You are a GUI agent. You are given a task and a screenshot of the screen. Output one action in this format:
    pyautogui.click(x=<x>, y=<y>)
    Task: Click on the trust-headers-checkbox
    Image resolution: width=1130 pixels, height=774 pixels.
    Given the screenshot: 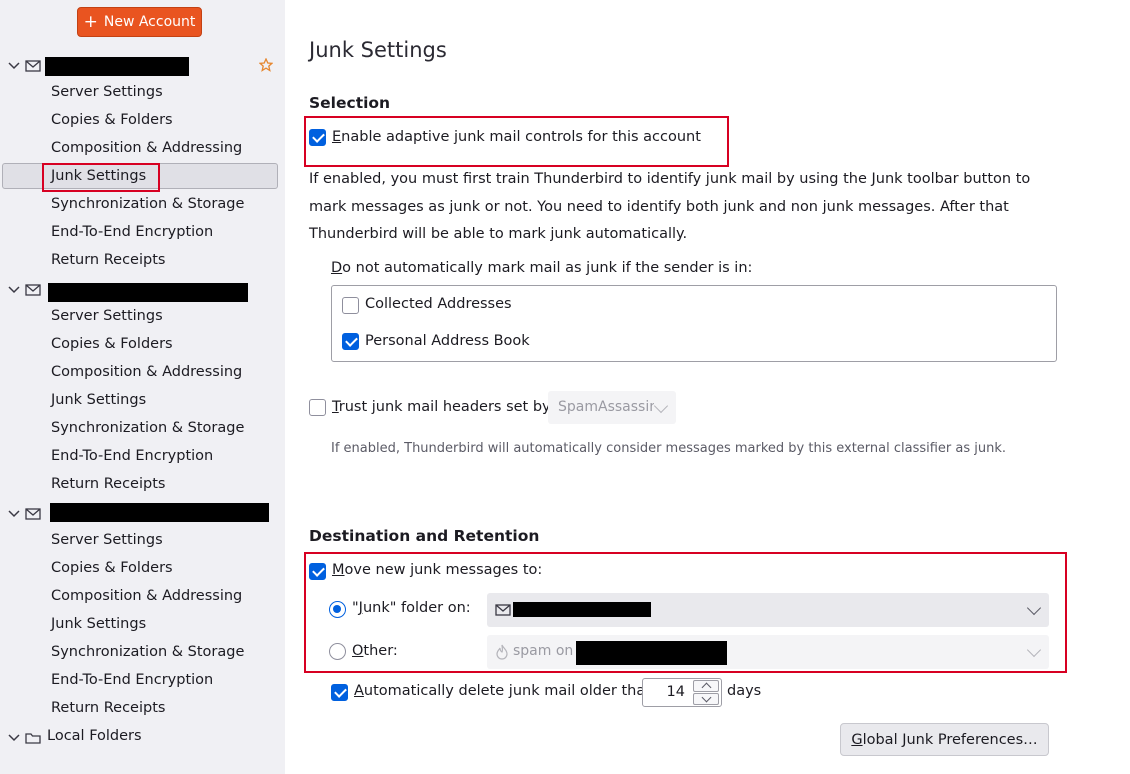 What is the action you would take?
    pyautogui.click(x=317, y=407)
    